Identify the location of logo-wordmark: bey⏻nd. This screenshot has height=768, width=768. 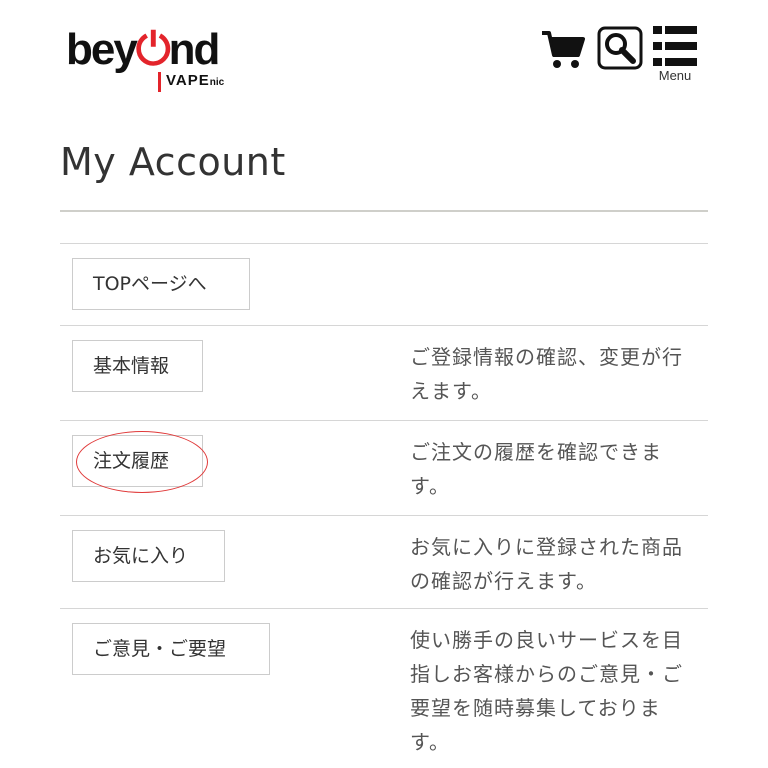
(143, 49).